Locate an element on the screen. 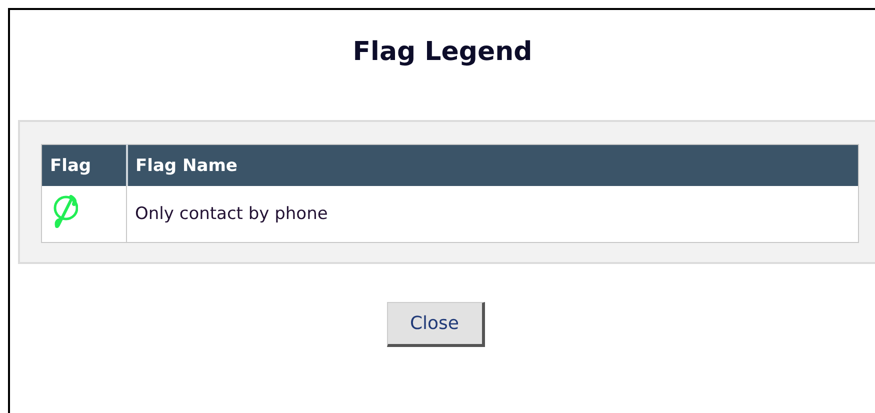 This screenshot has width=875, height=413. close-button: Close is located at coordinates (435, 324).